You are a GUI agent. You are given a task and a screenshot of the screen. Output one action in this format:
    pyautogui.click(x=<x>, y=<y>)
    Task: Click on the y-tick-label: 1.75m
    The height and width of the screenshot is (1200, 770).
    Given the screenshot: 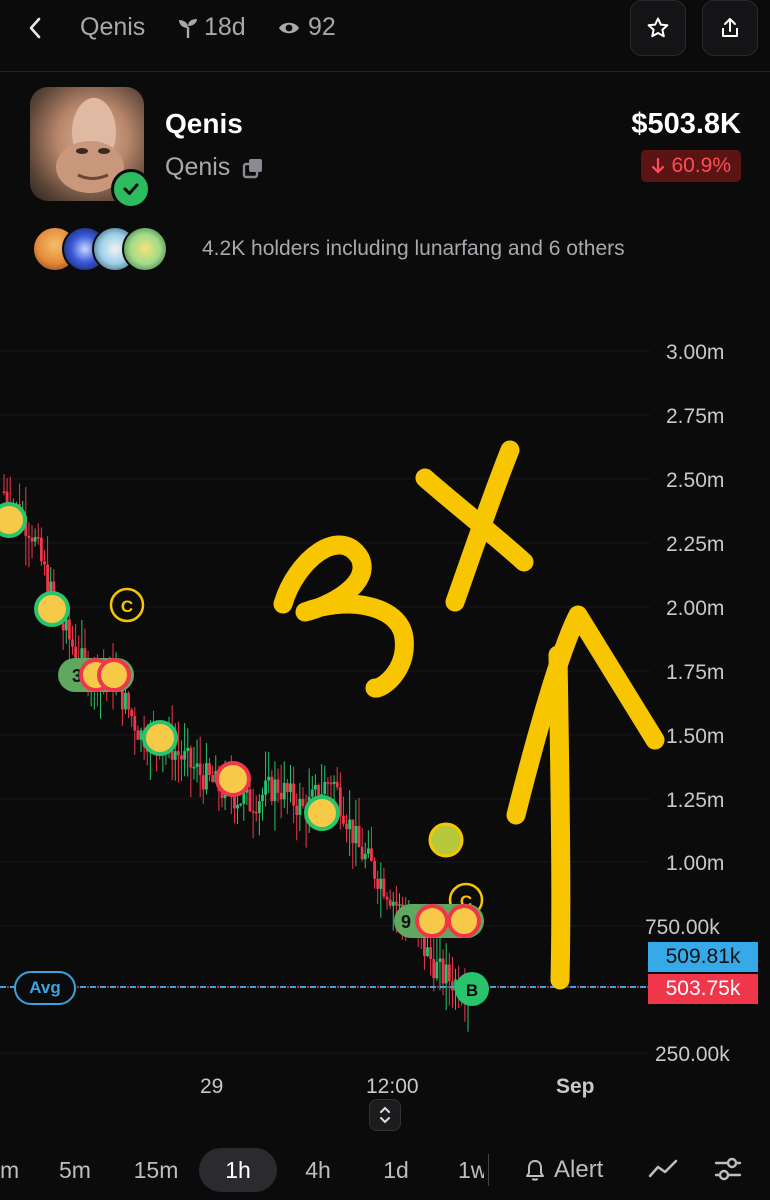 What is the action you would take?
    pyautogui.click(x=695, y=672)
    